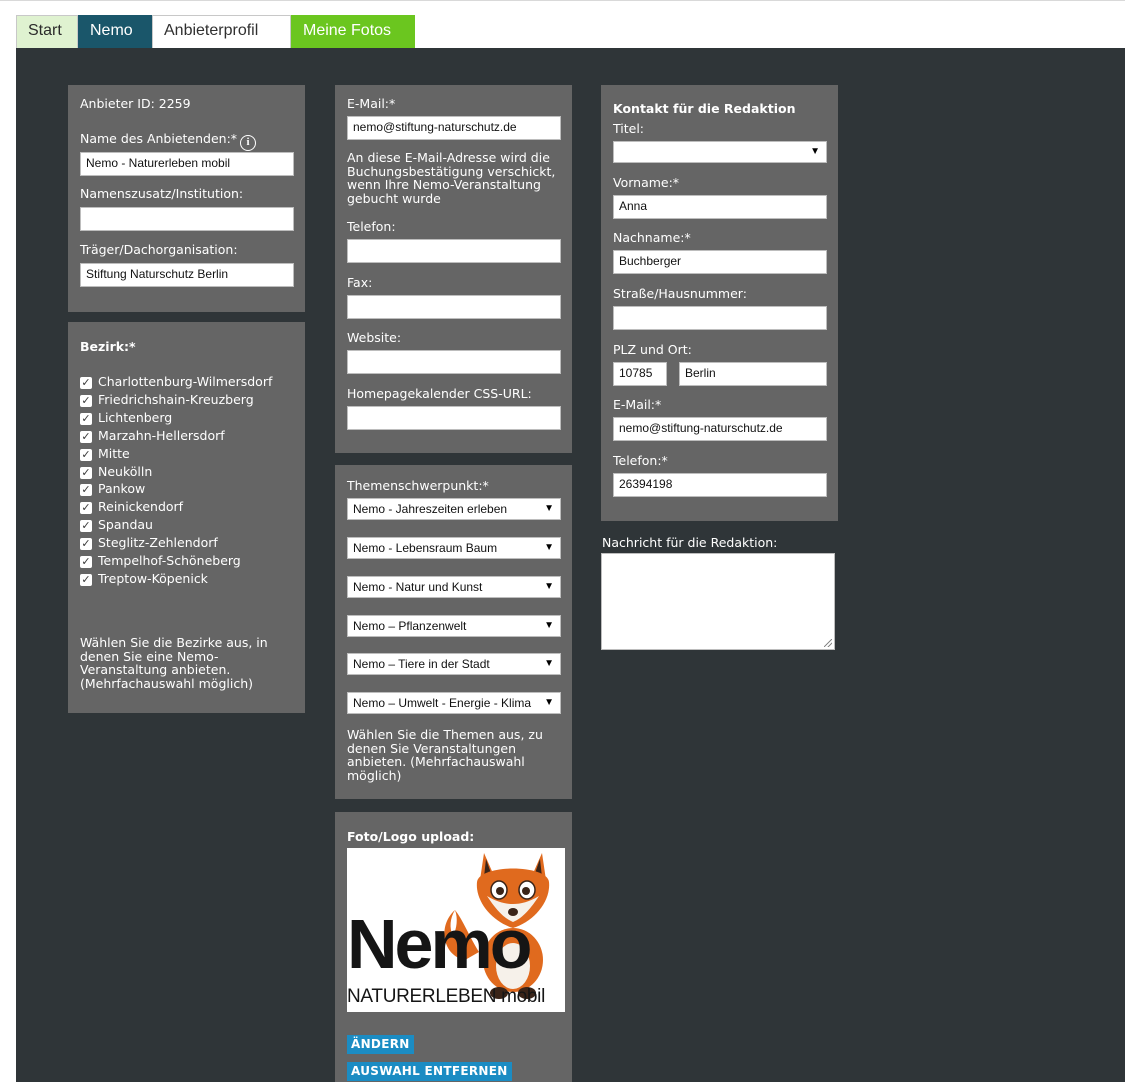 The height and width of the screenshot is (1082, 1125). I want to click on provider-name-label-row: Name des Anbietenden:* i, so click(168, 141).